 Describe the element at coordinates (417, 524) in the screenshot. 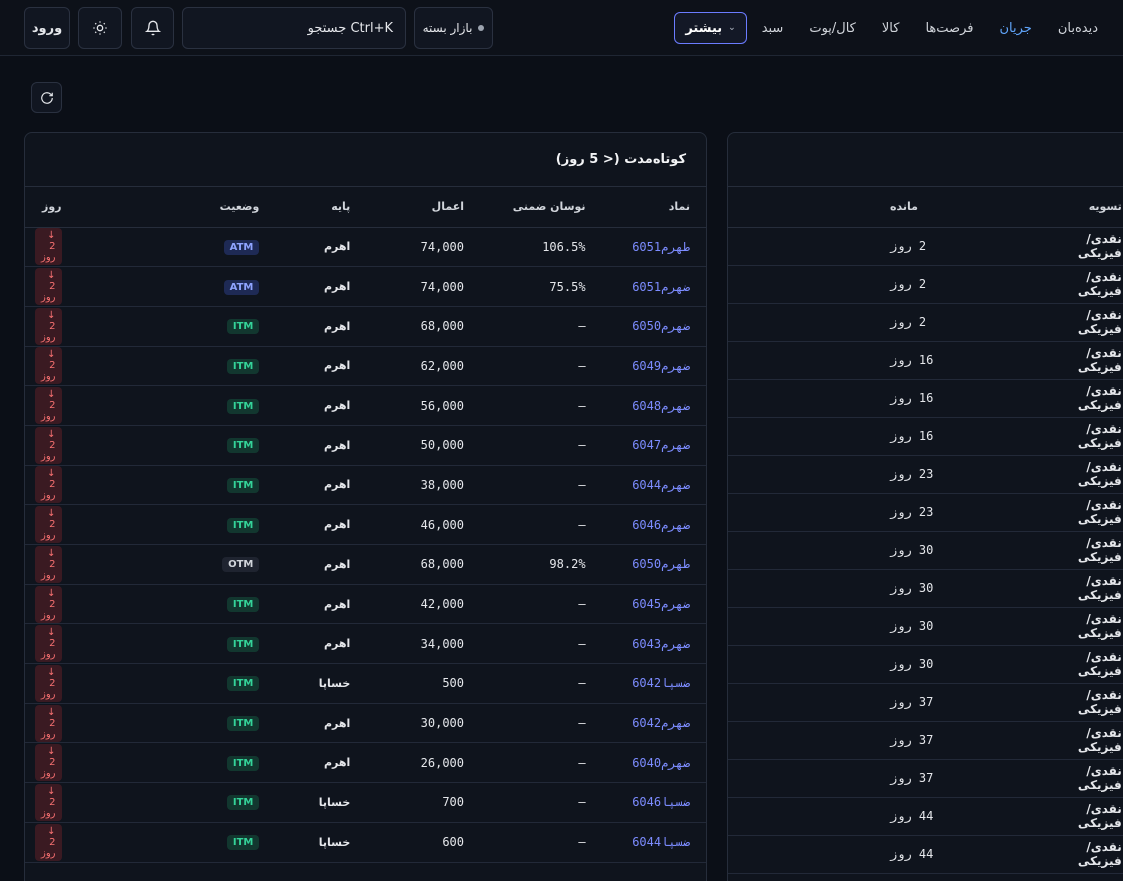

I see `strike-cell: 46,000` at that location.